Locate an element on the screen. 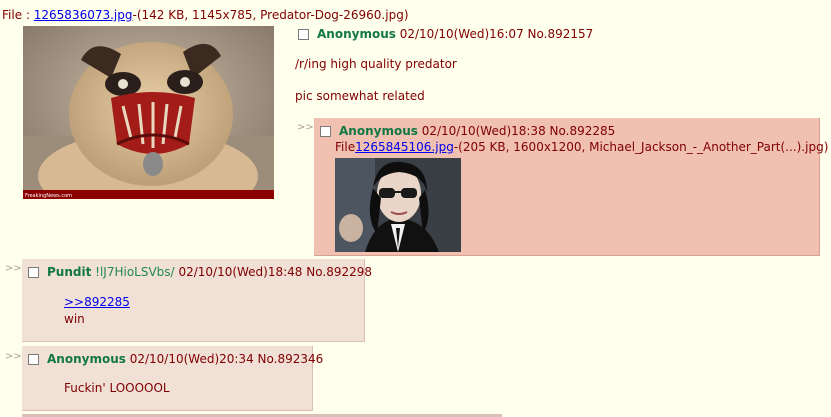 The image size is (831, 417). reply-comment: Fuckin' LOOOOOL is located at coordinates (117, 388).